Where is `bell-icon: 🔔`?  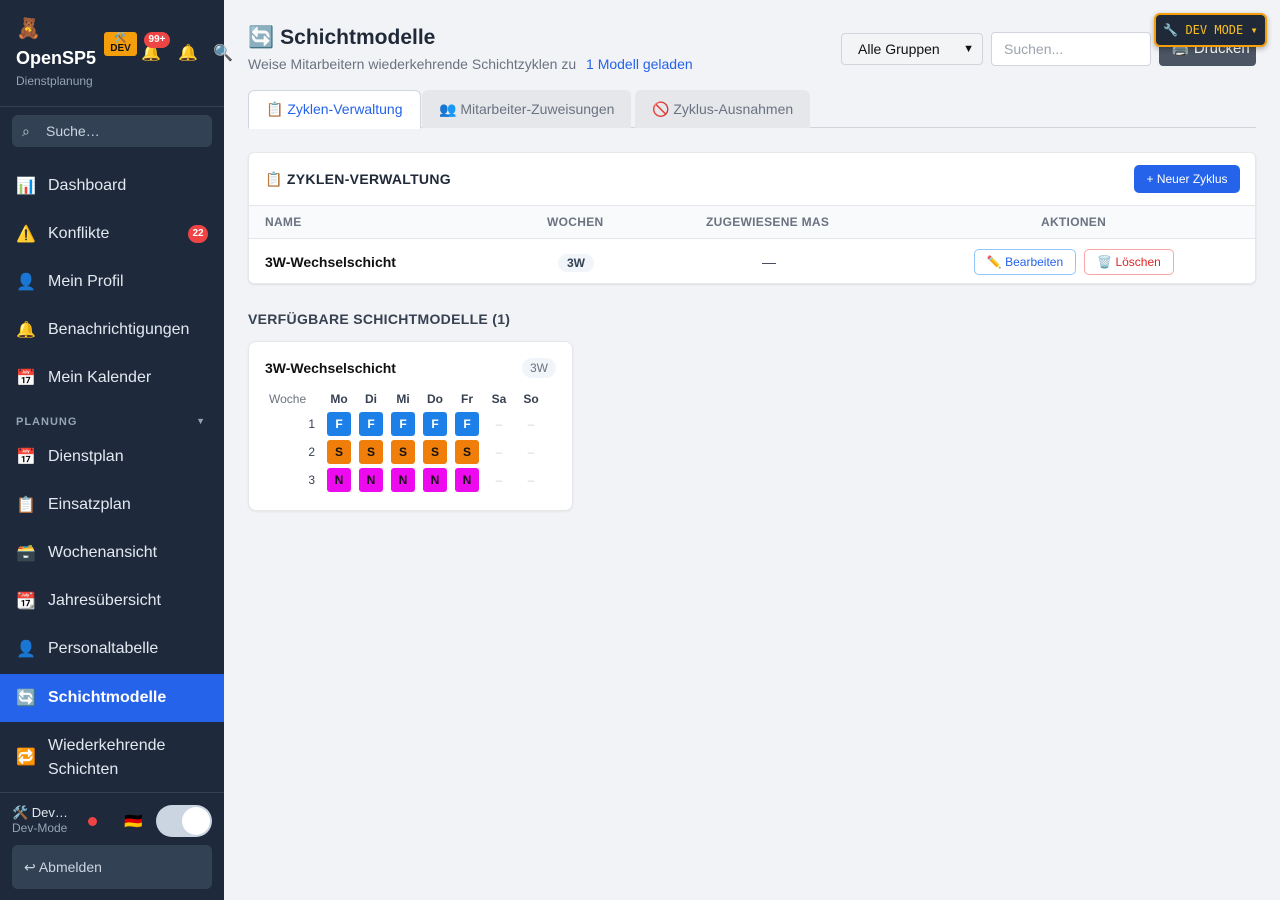
bell-icon: 🔔 is located at coordinates (26, 330).